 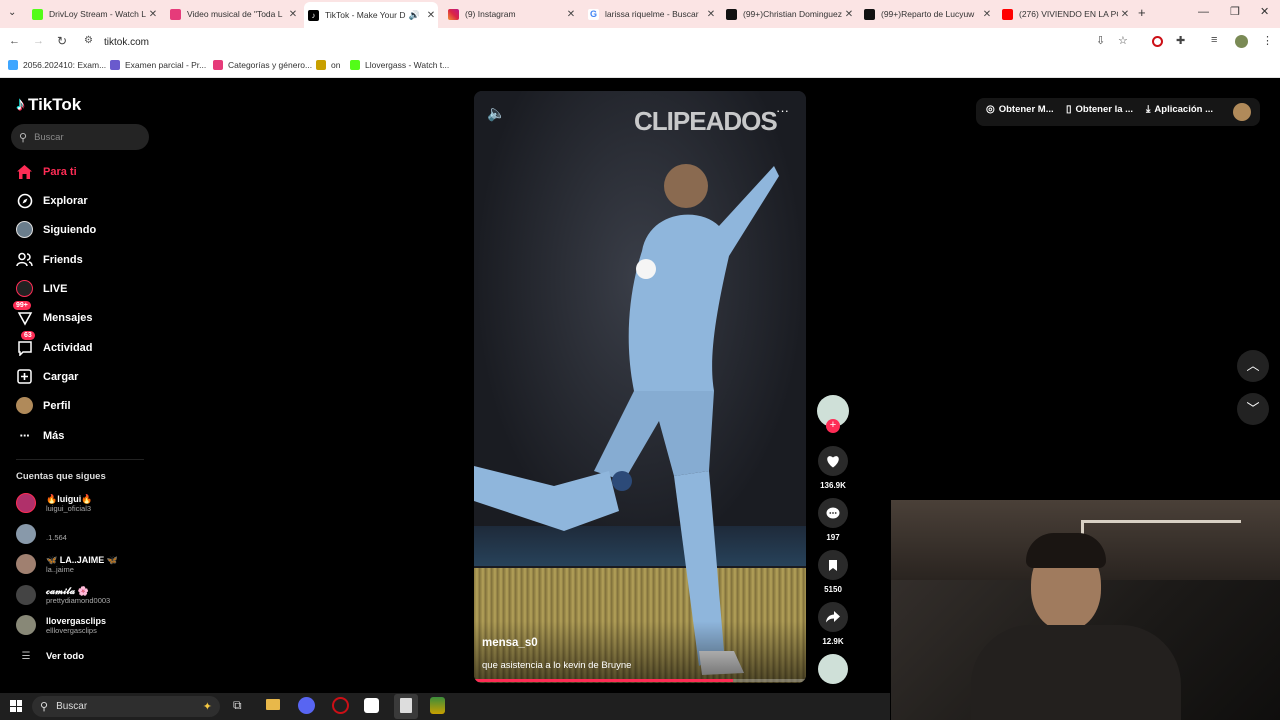 What do you see at coordinates (833, 669) in the screenshot?
I see `sound-disc-button` at bounding box center [833, 669].